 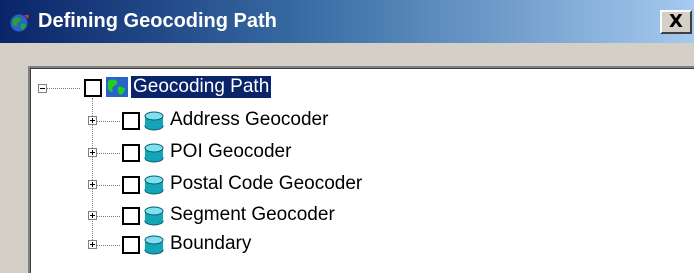 What do you see at coordinates (131, 121) in the screenshot?
I see `address-geocoder-checkbox` at bounding box center [131, 121].